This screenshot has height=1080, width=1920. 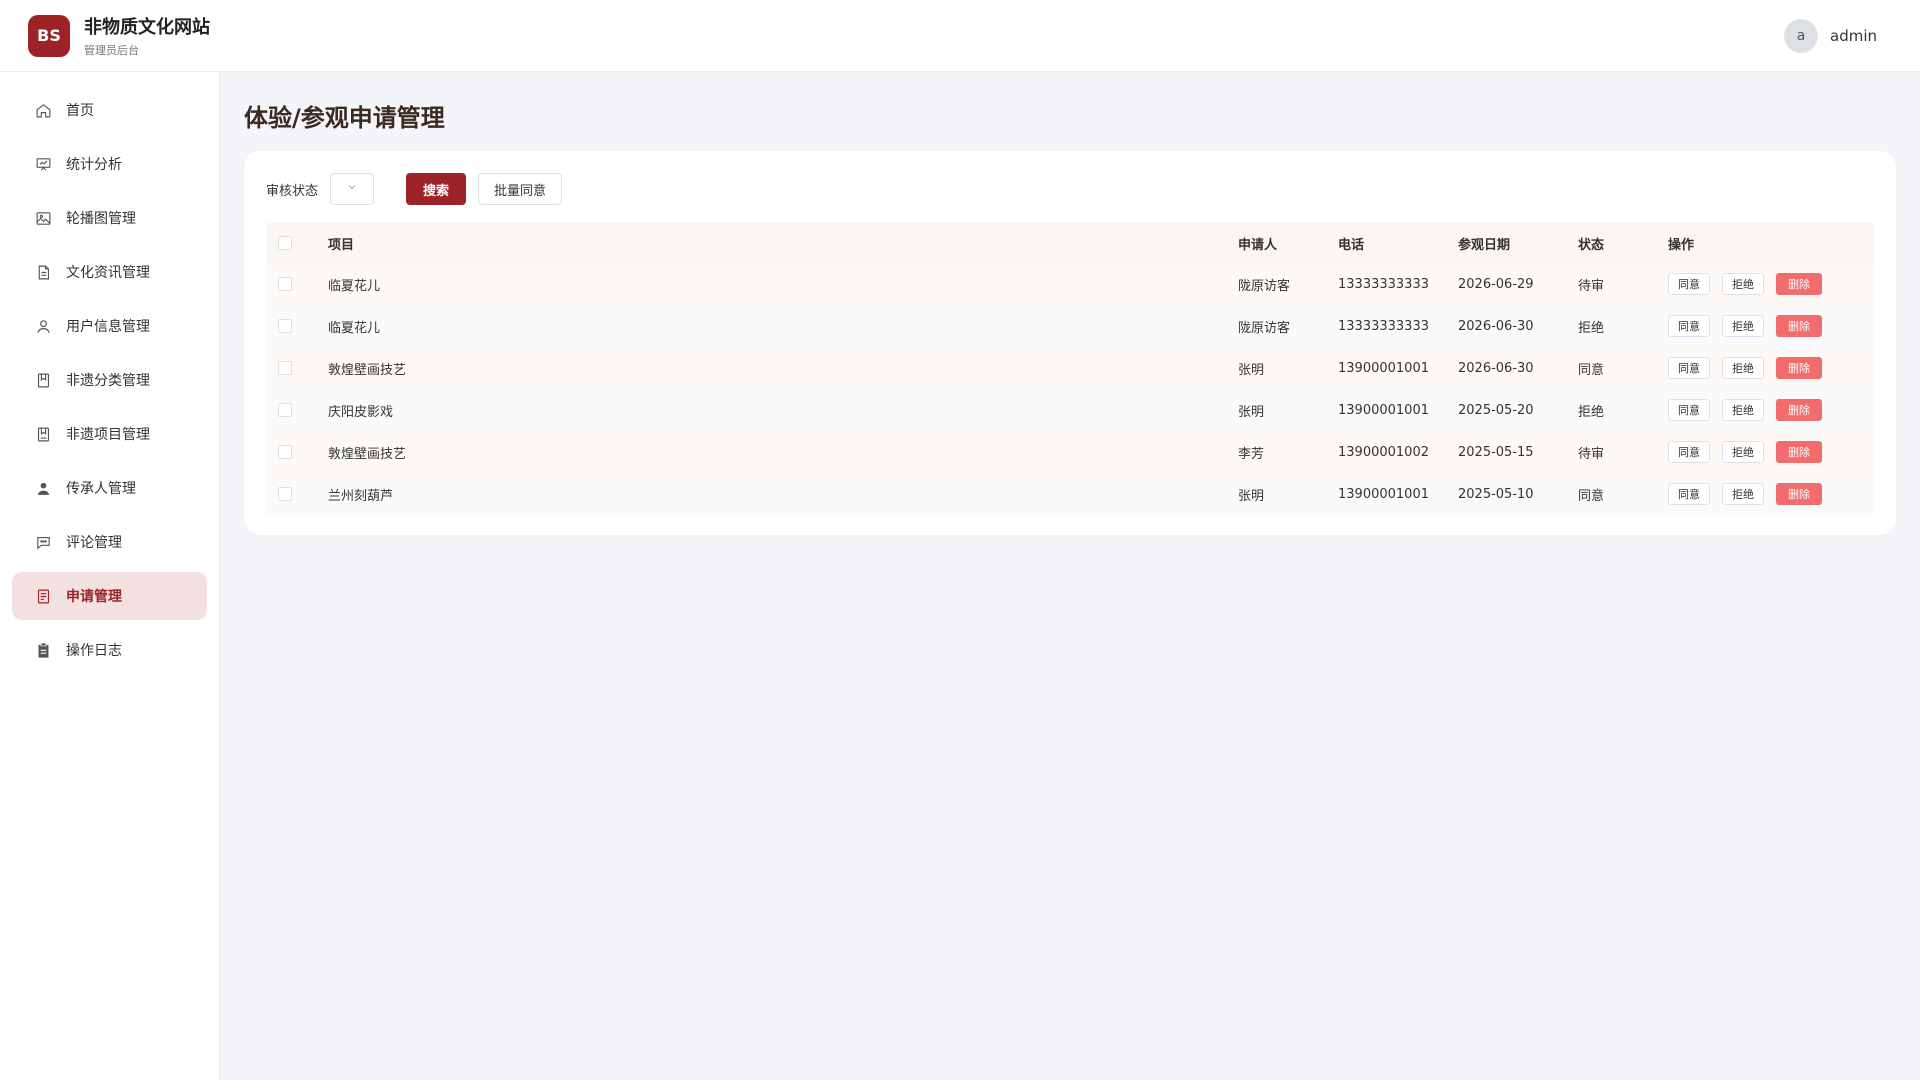 I want to click on select-all-checkbox, so click(x=285, y=243).